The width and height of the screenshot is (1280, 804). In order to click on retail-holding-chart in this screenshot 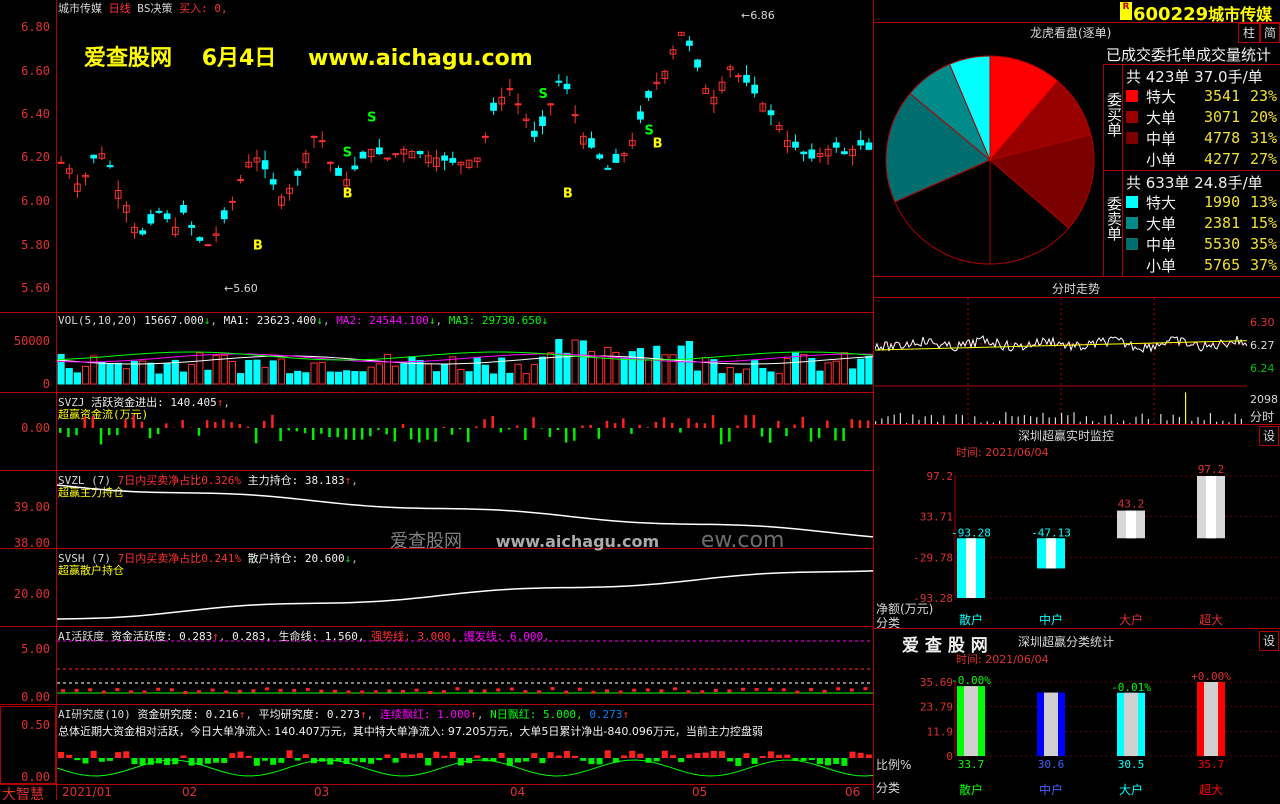, I will do `click(465, 587)`.